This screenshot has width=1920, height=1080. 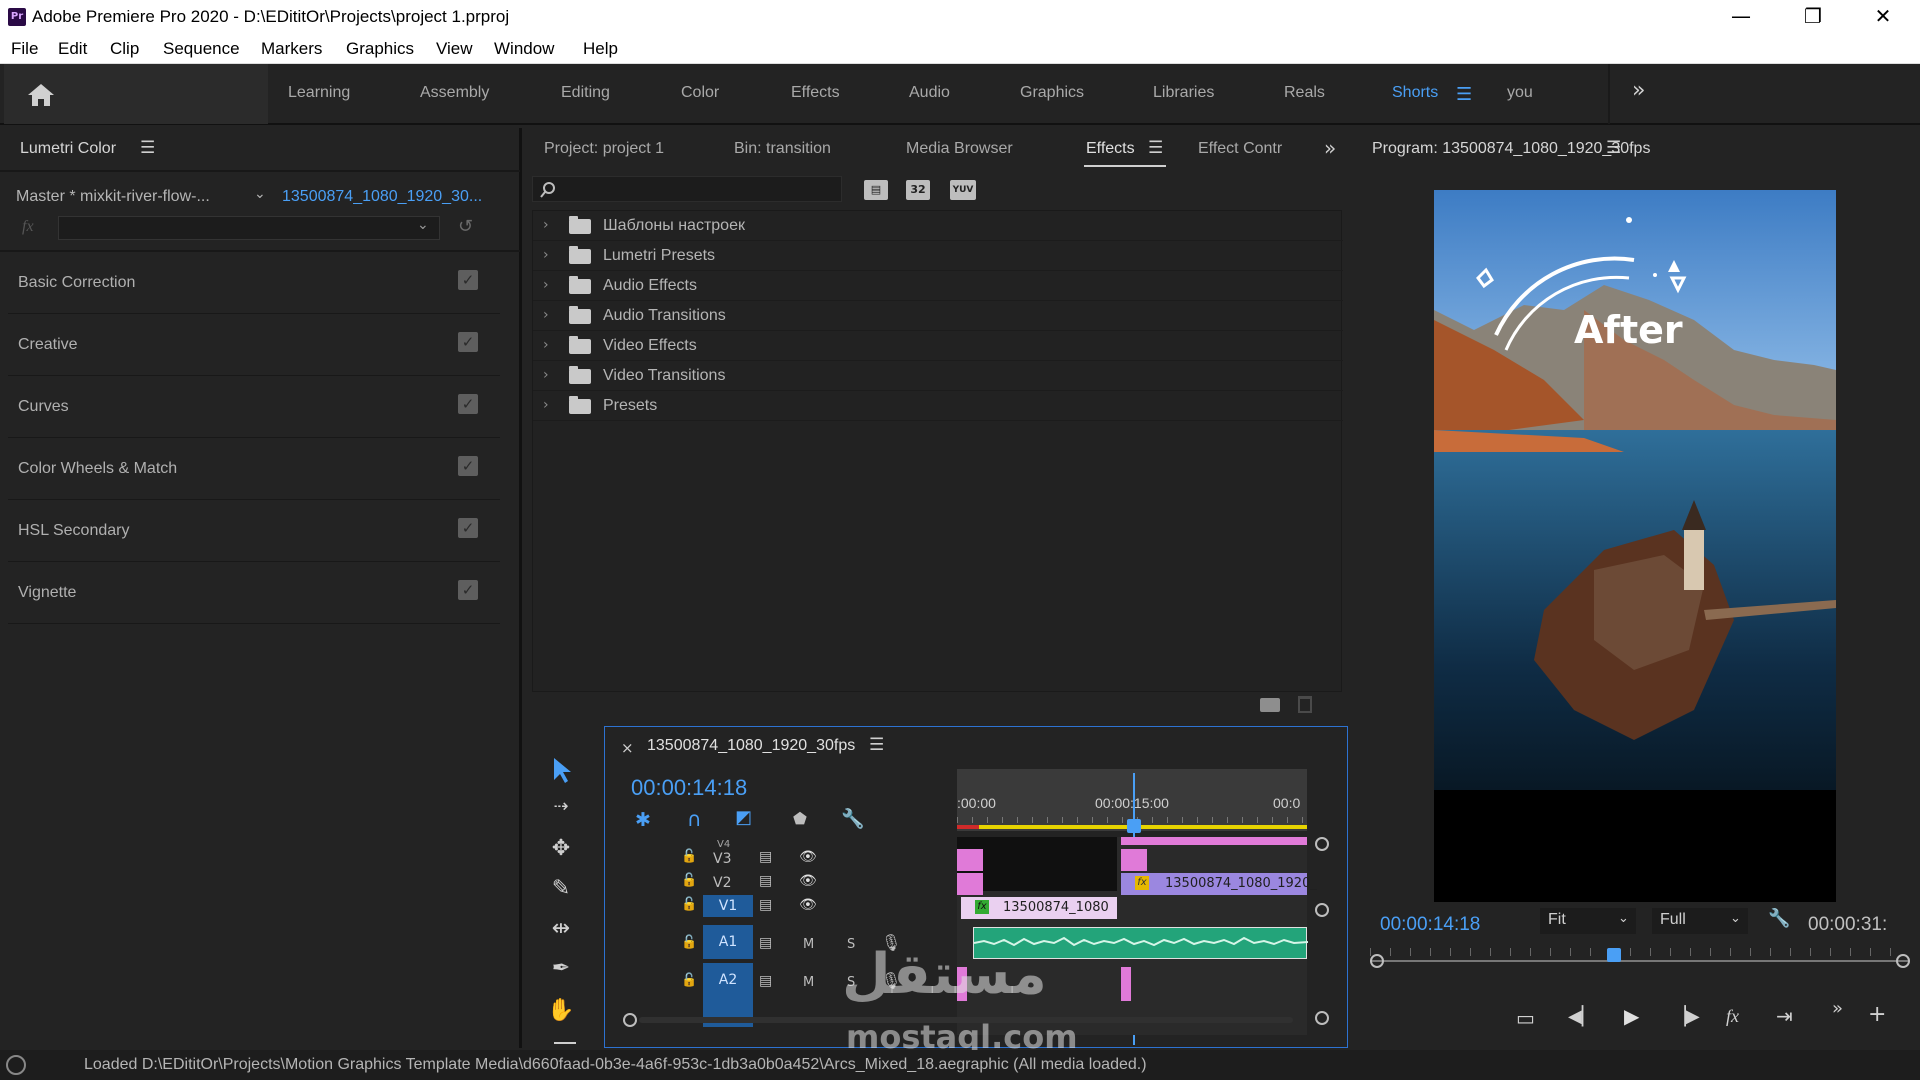 What do you see at coordinates (630, 1020) in the screenshot?
I see `zoom-handle-icon` at bounding box center [630, 1020].